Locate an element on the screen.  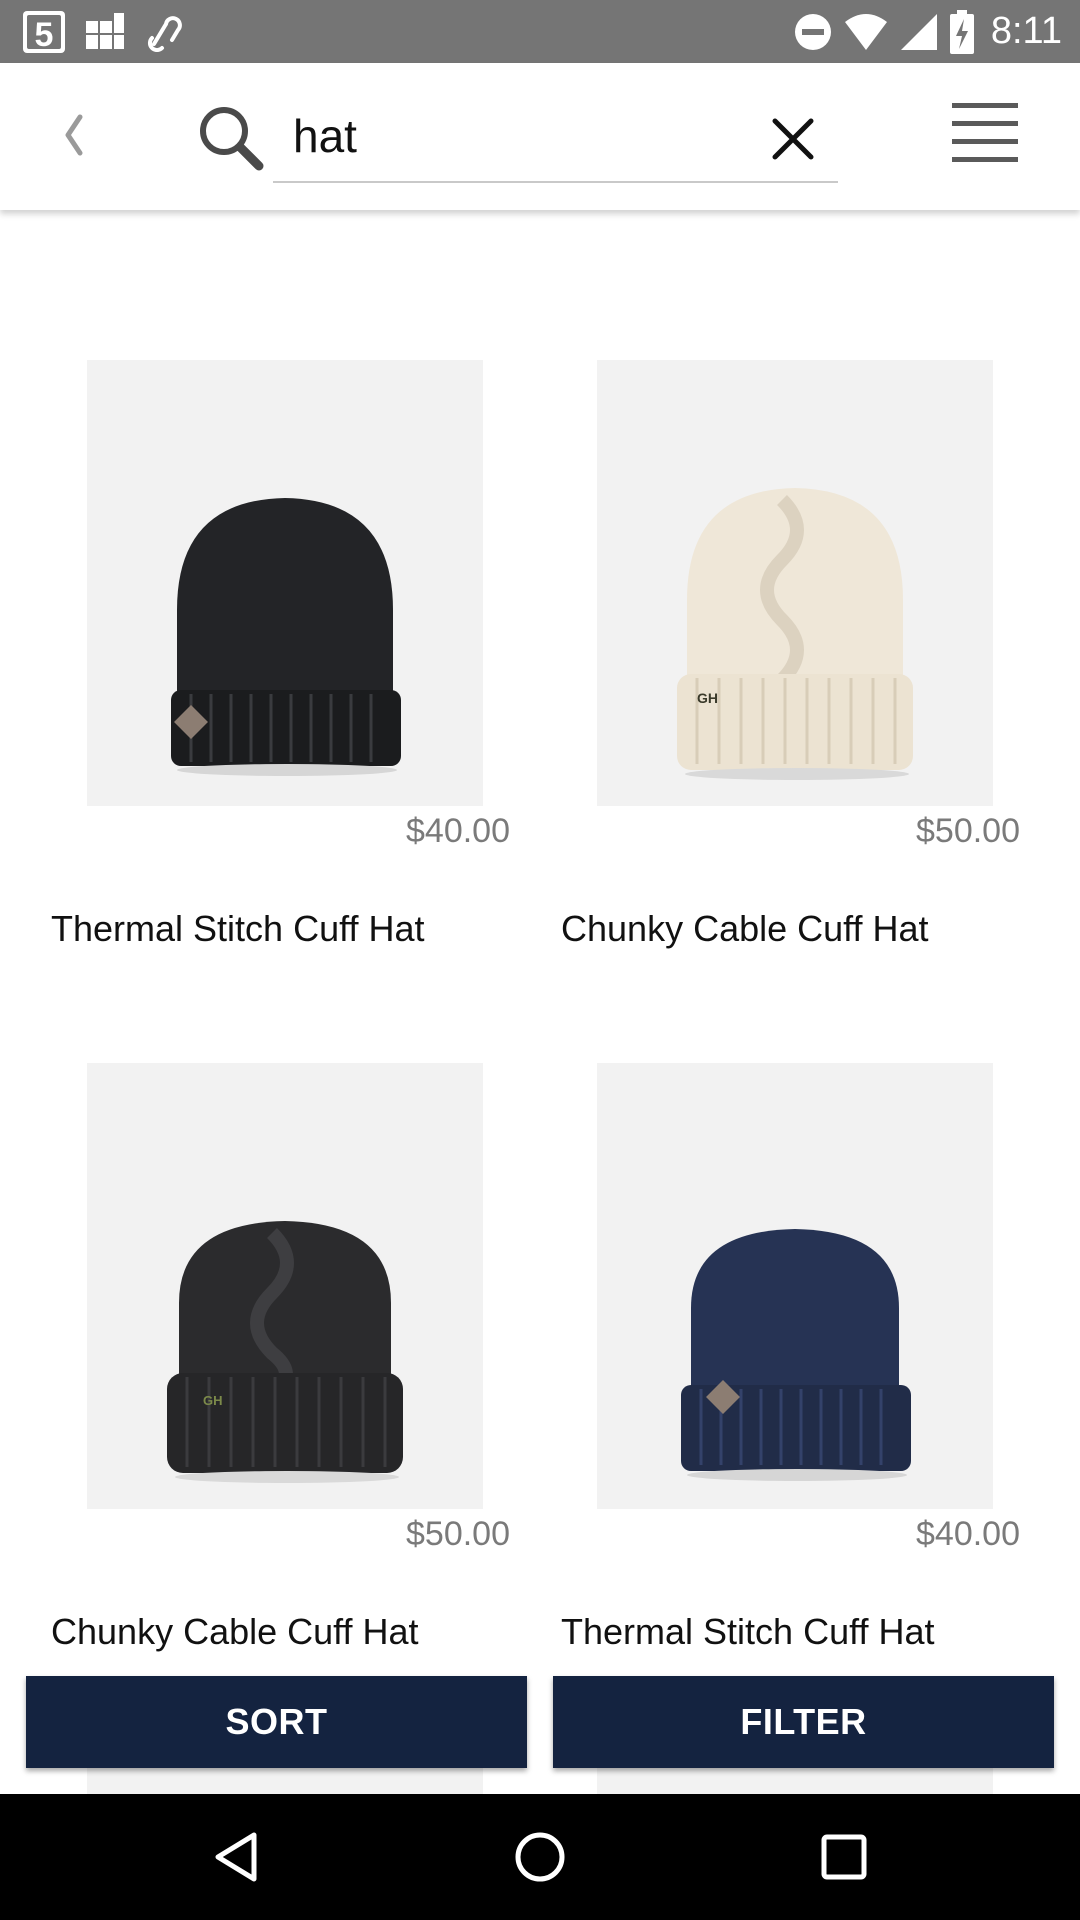
svg-text: 5 is located at coordinates (44, 35).